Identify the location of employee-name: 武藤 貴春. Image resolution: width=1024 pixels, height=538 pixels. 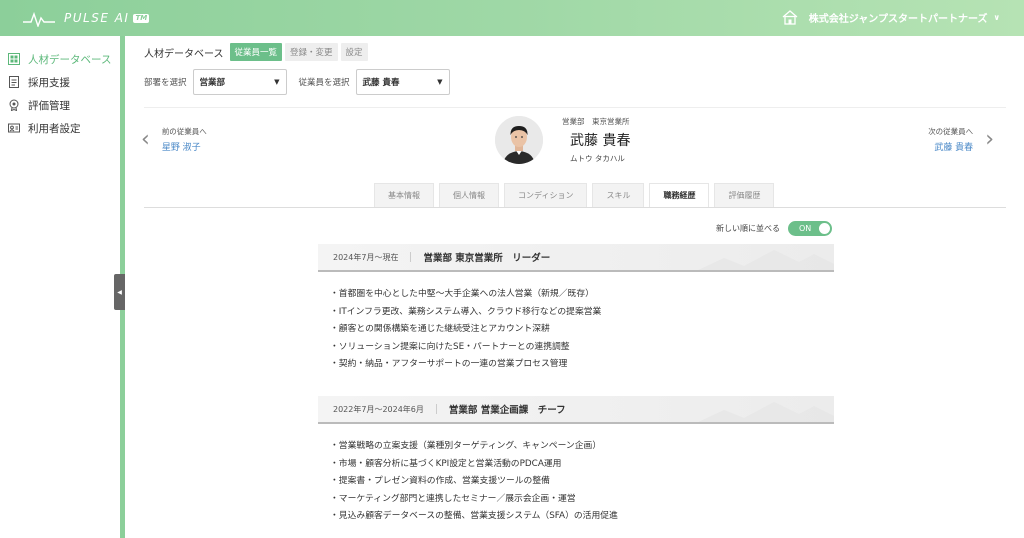
(600, 141).